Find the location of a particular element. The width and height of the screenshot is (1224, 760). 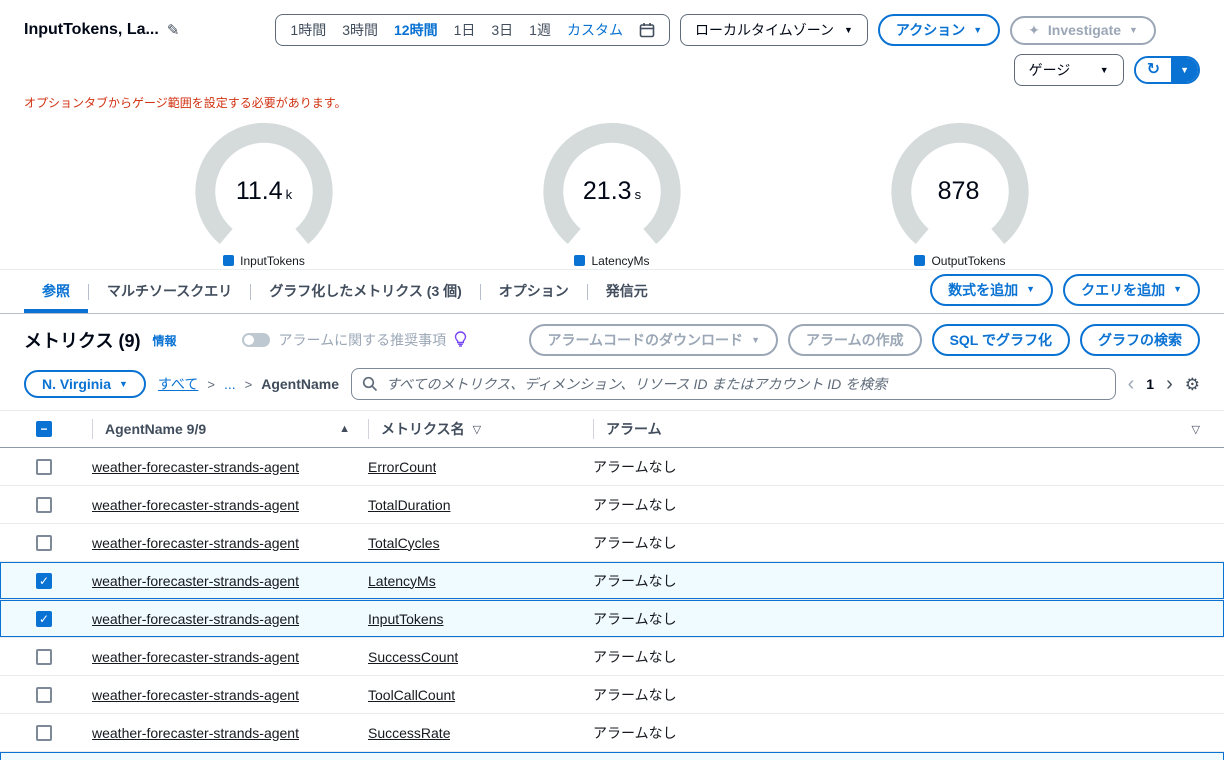

gauge-legend: OutputTokens is located at coordinates (960, 261).